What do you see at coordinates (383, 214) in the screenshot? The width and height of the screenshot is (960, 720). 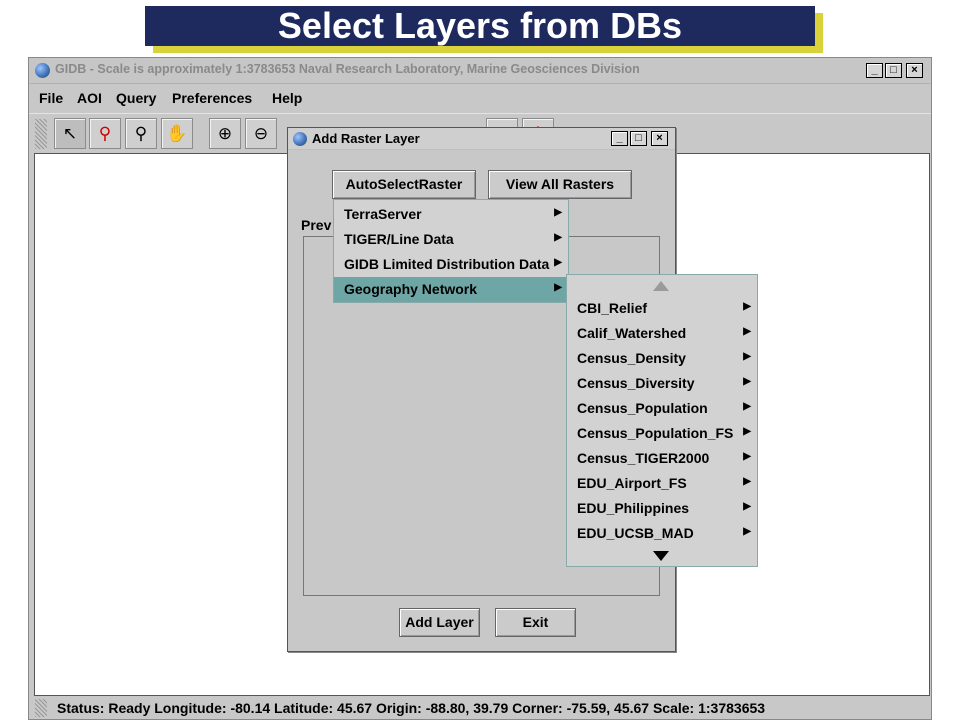 I see `menu-item-label: TerraServer` at bounding box center [383, 214].